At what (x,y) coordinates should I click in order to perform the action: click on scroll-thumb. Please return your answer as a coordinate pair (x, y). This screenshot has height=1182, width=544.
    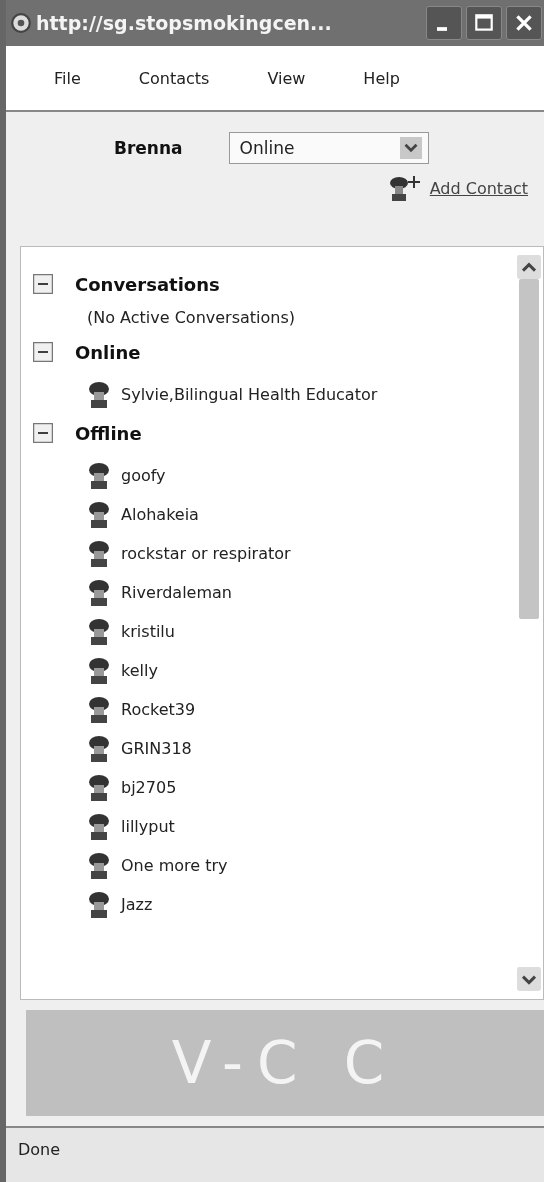
    Looking at the image, I should click on (529, 449).